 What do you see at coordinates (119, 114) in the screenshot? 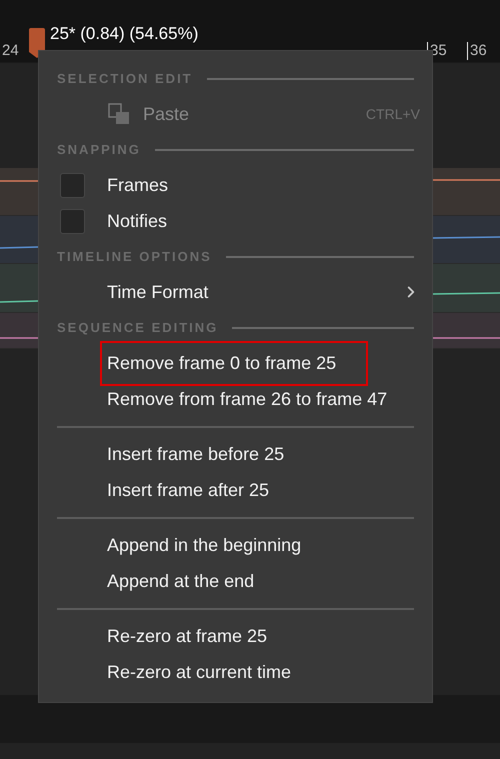
I see `paste-icon` at bounding box center [119, 114].